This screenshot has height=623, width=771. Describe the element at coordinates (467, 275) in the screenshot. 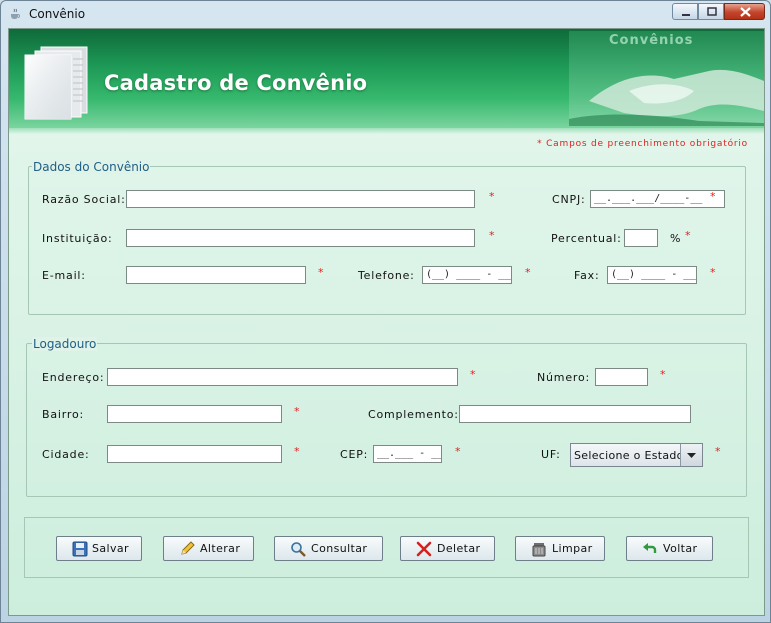

I see `telefone-input: (__) ____ - ____` at that location.